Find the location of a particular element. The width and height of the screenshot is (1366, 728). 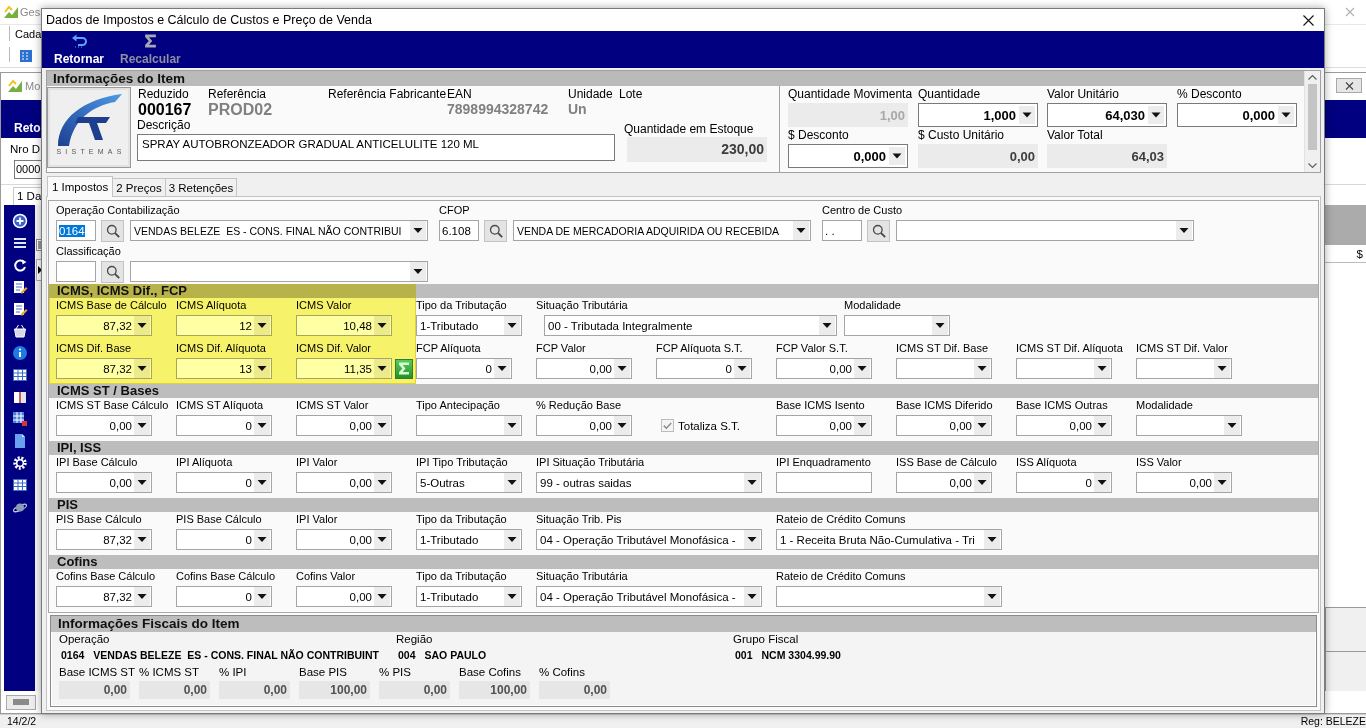

dropdown-field: 04 - Operação Tributável Monofásica - is located at coordinates (649, 539).